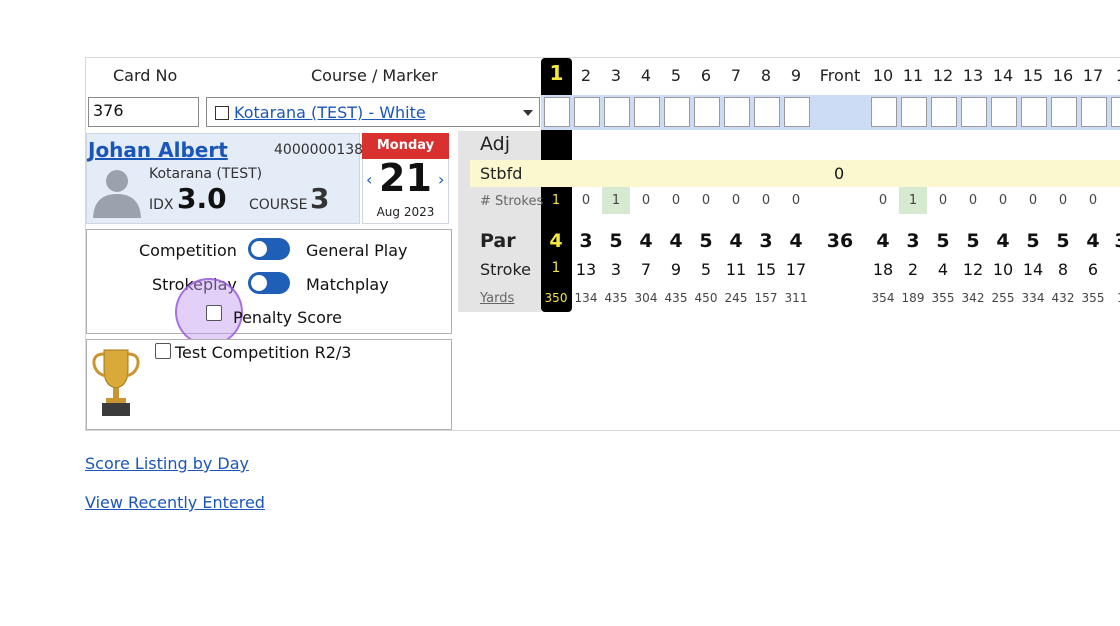 Image resolution: width=1120 pixels, height=626 pixels. What do you see at coordinates (676, 75) in the screenshot?
I see `hole-header: 5` at bounding box center [676, 75].